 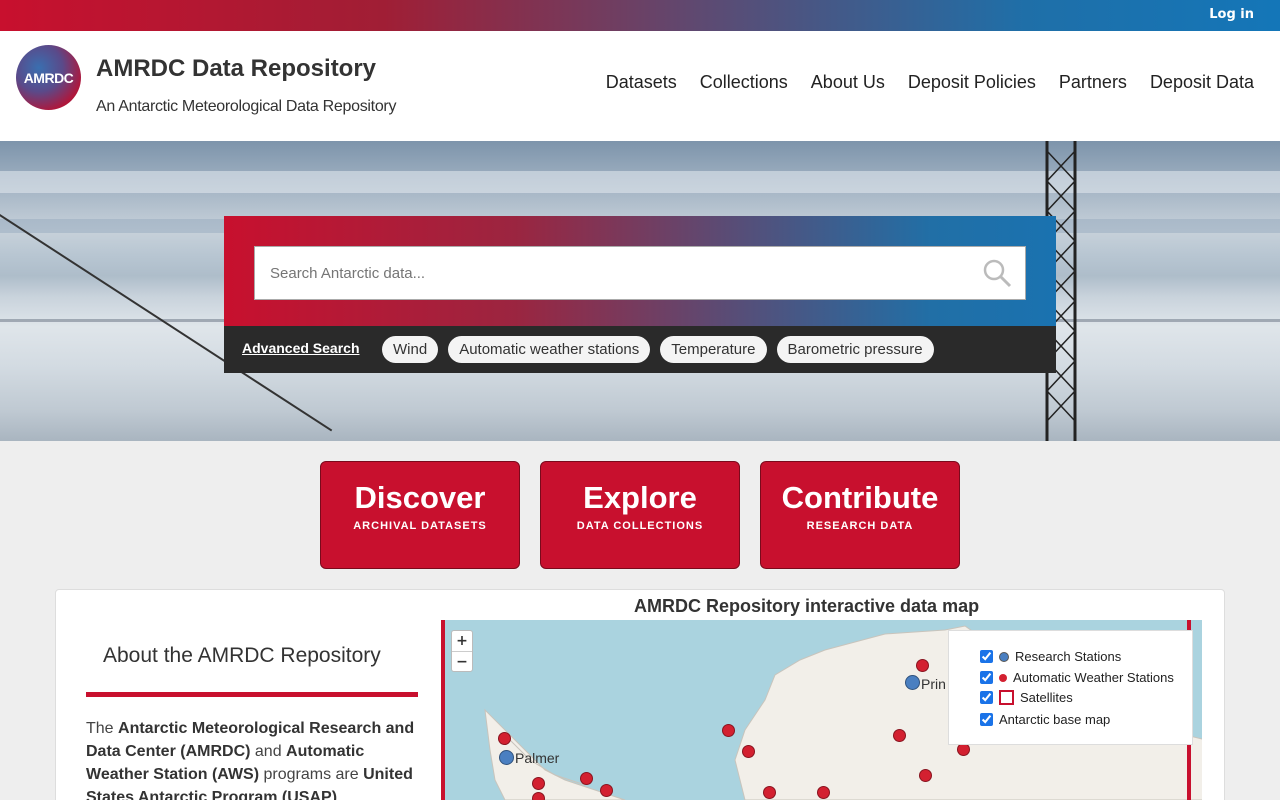 I want to click on base-map-checkbox, so click(x=986, y=719).